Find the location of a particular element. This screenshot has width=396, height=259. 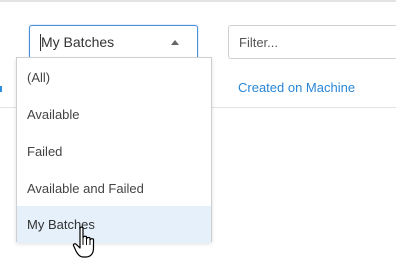

hand-pointer-icon is located at coordinates (83, 242).